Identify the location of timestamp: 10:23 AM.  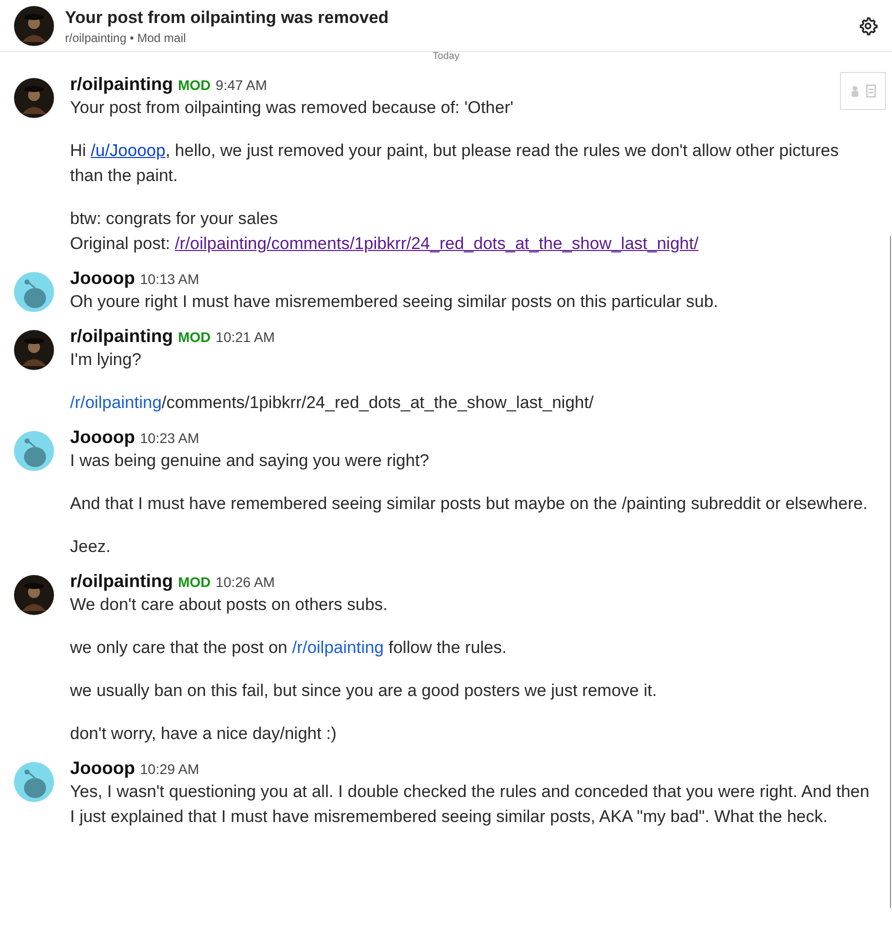
(170, 438).